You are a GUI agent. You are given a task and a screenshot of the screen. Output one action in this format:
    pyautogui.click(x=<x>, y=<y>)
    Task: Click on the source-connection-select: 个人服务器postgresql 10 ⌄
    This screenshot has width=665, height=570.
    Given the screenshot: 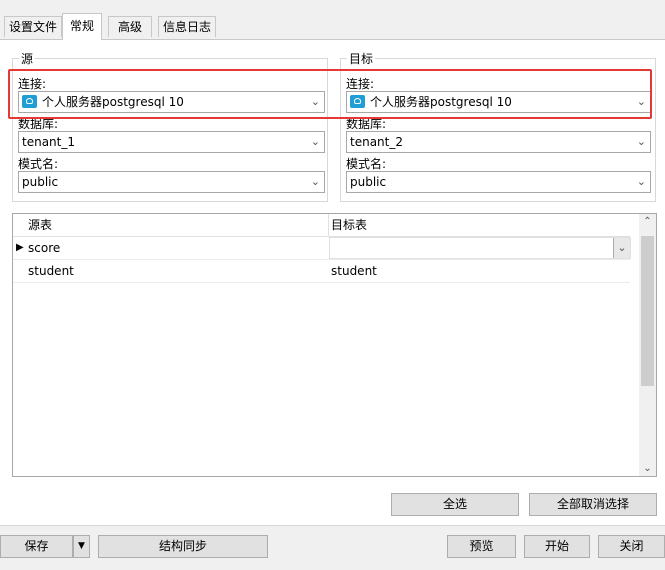 What is the action you would take?
    pyautogui.click(x=171, y=102)
    